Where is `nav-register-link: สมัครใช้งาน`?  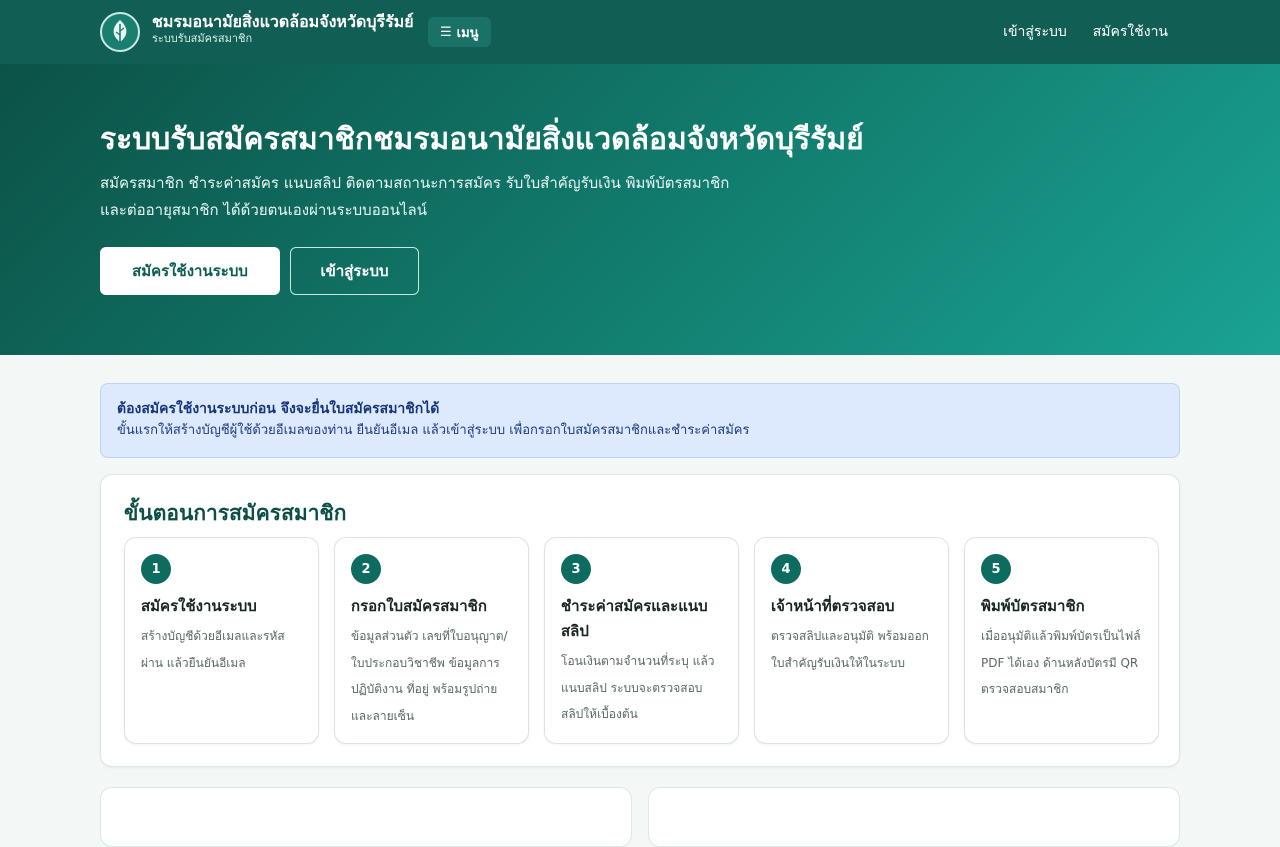
nav-register-link: สมัครใช้งาน is located at coordinates (1130, 32).